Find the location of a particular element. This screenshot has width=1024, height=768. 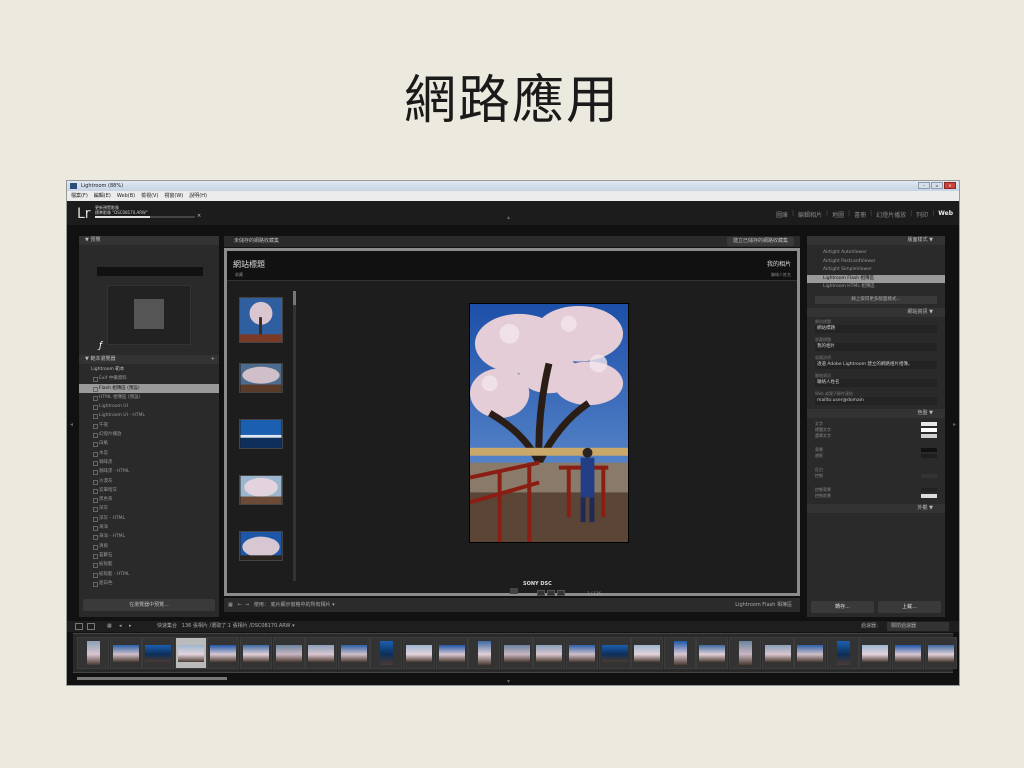

next-icon is located at coordinates (561, 593).